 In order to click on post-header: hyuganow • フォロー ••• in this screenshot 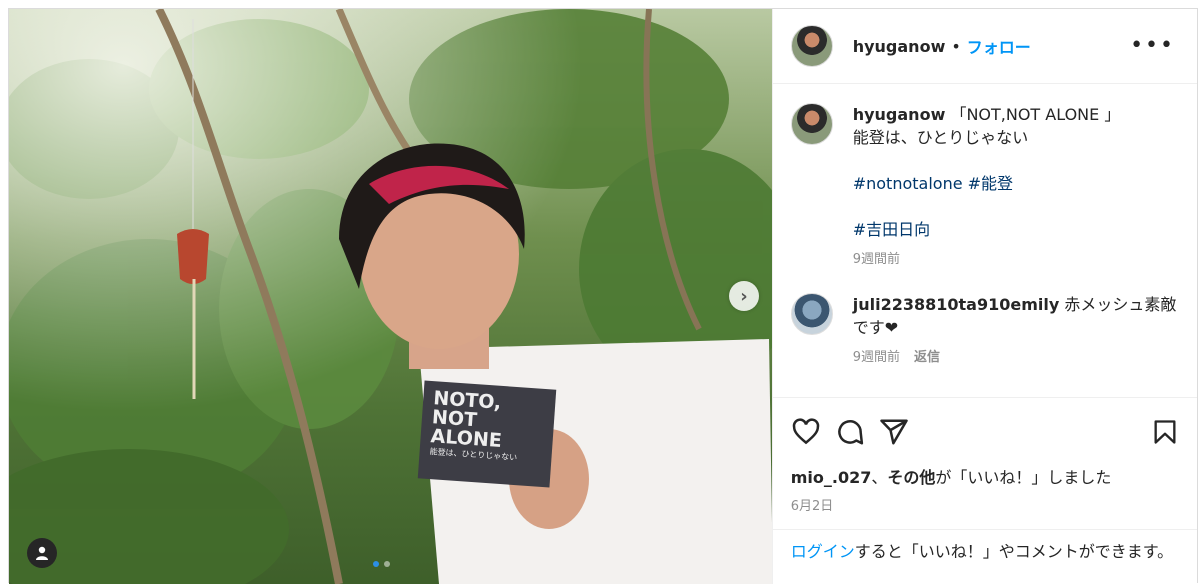, I will do `click(984, 46)`.